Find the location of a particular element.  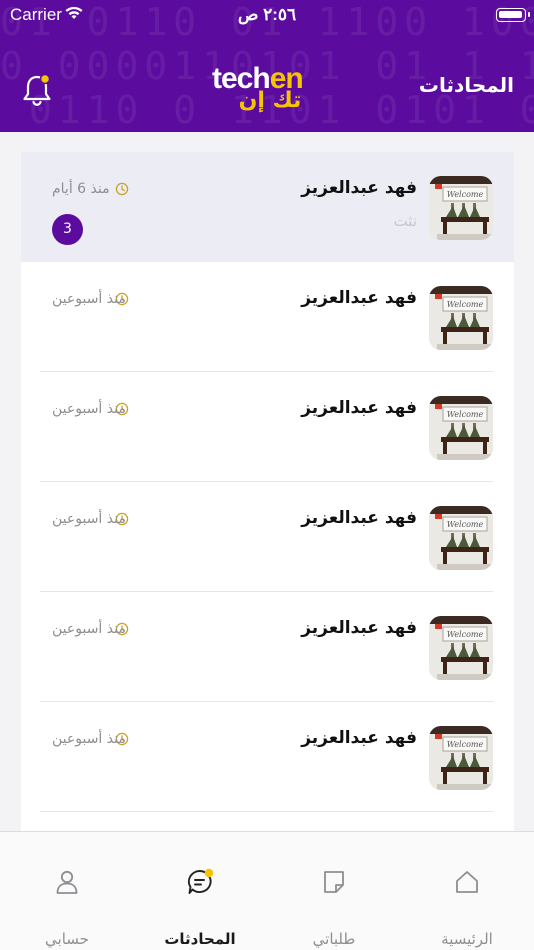

tab-orders: طلباتي is located at coordinates (334, 891).